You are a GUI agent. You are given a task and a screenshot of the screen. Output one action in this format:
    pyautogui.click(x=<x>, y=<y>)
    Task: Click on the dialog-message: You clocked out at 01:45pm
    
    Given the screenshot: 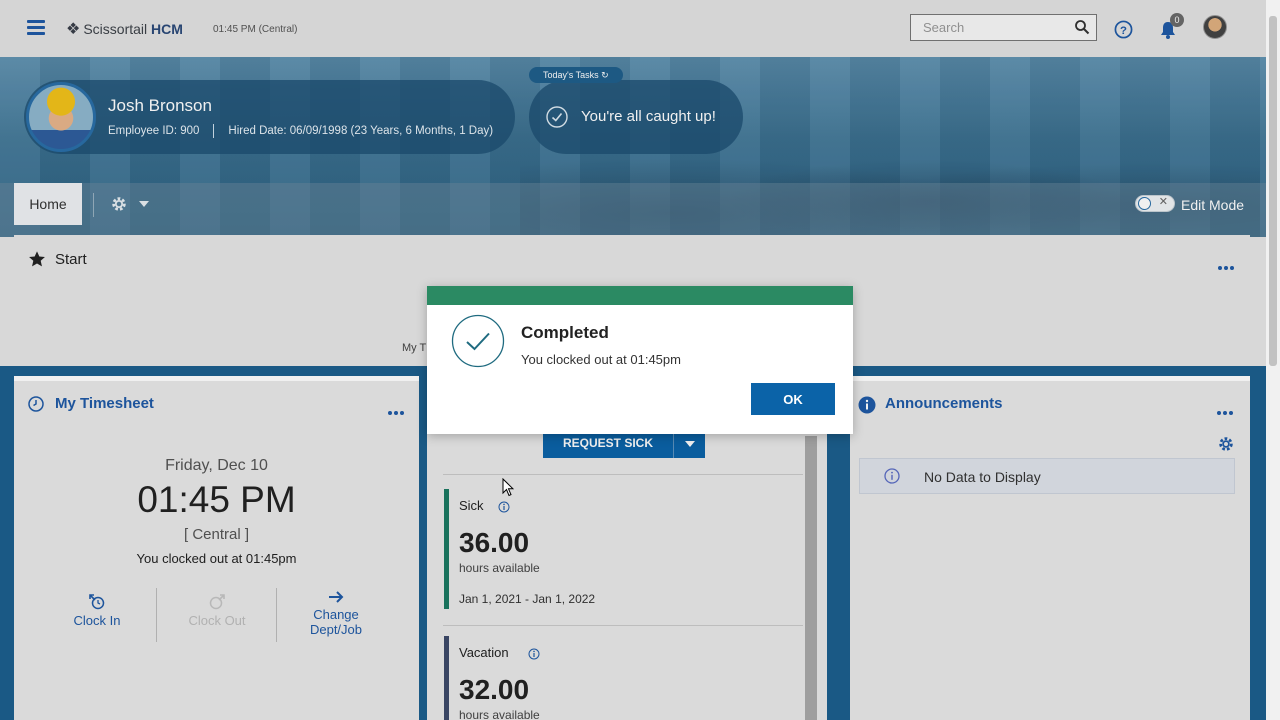 What is the action you would take?
    pyautogui.click(x=601, y=359)
    